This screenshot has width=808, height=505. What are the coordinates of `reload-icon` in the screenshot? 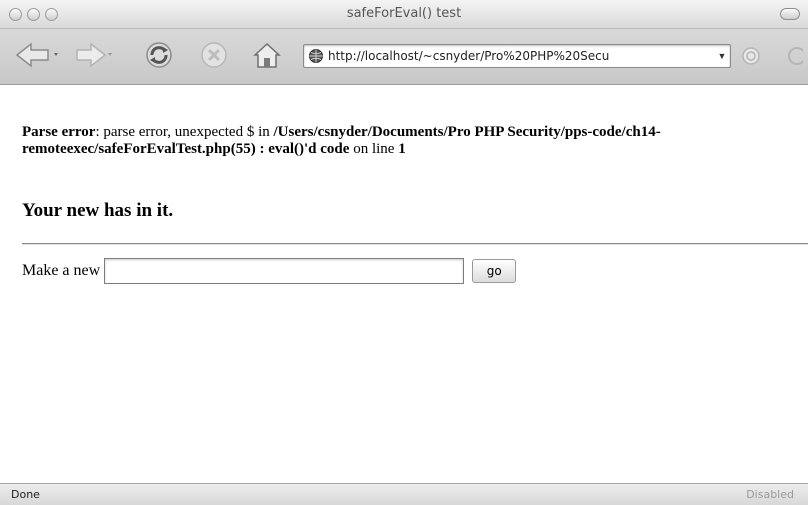 It's located at (159, 55).